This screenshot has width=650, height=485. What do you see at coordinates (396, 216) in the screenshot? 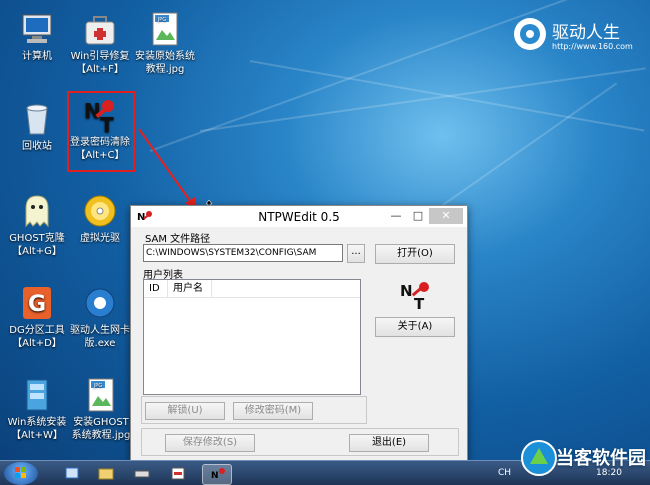
I see `minimize-button: —` at bounding box center [396, 216].